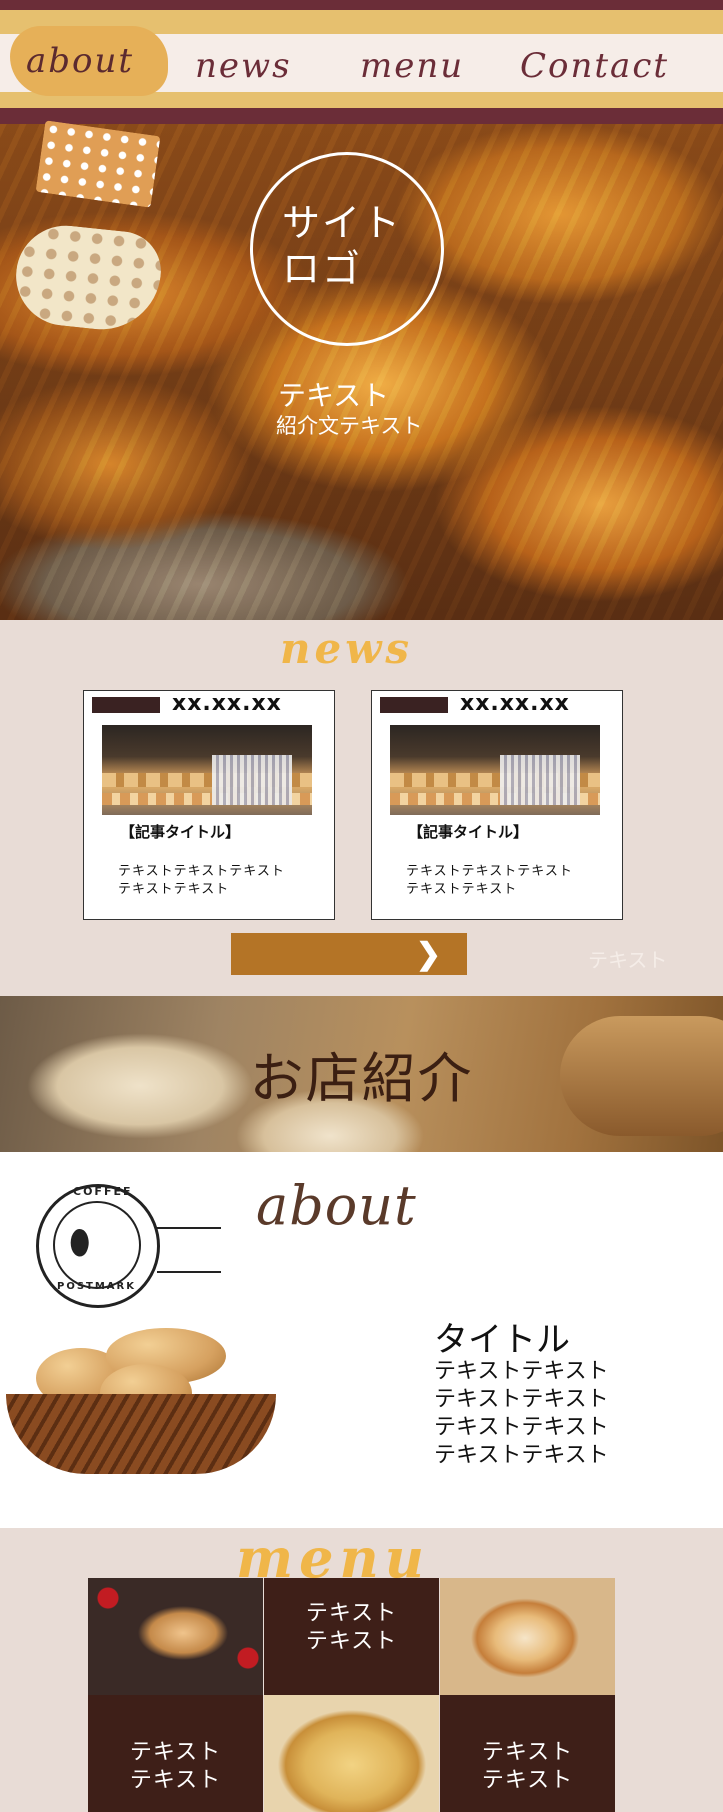 The image size is (723, 1812). What do you see at coordinates (347, 648) in the screenshot?
I see `news-heading: news` at bounding box center [347, 648].